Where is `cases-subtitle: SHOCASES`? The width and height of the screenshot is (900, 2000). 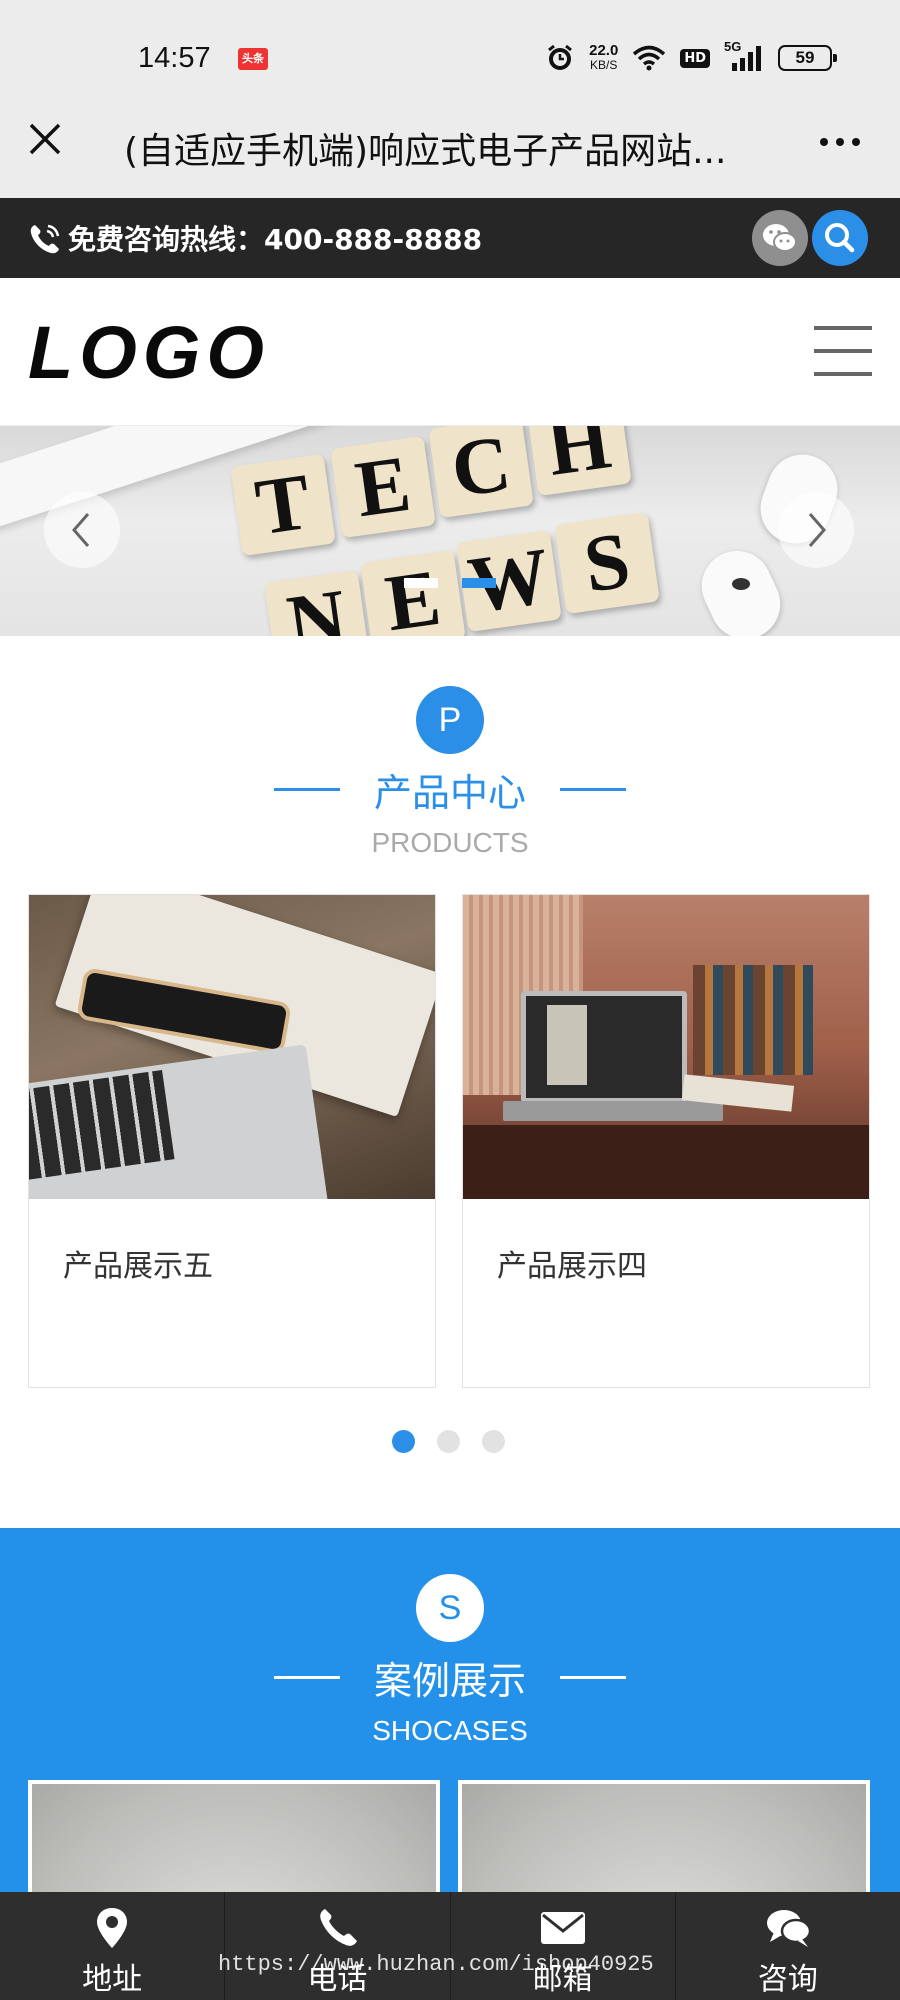
cases-subtitle: SHOCASES is located at coordinates (450, 1730).